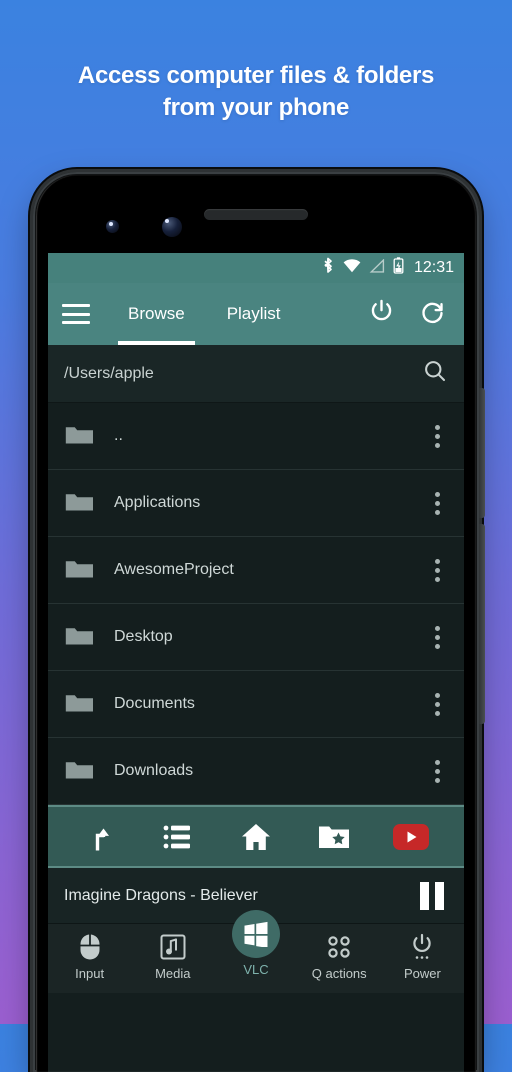 The width and height of the screenshot is (512, 1072). I want to click on wifi-icon, so click(352, 268).